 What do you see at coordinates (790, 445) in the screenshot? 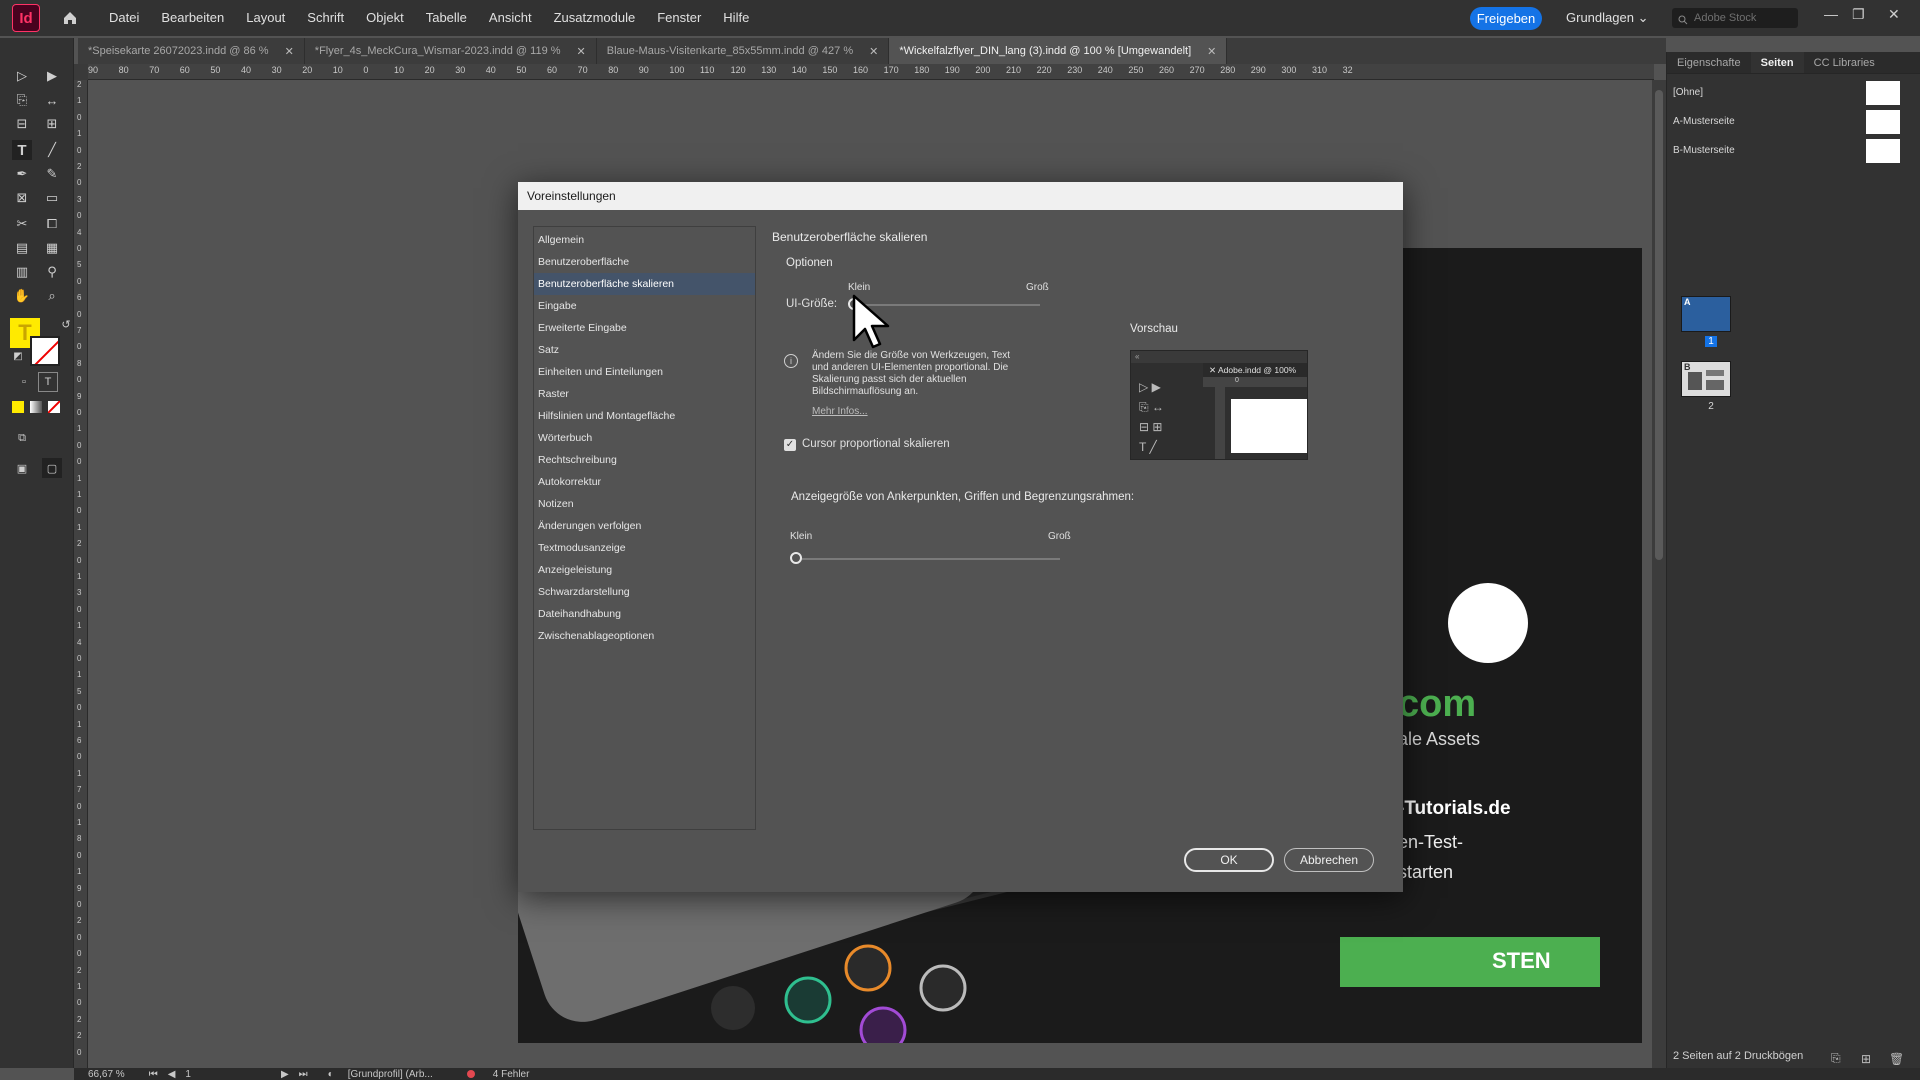
I see `cursor-scale-checkbox: ✓` at bounding box center [790, 445].